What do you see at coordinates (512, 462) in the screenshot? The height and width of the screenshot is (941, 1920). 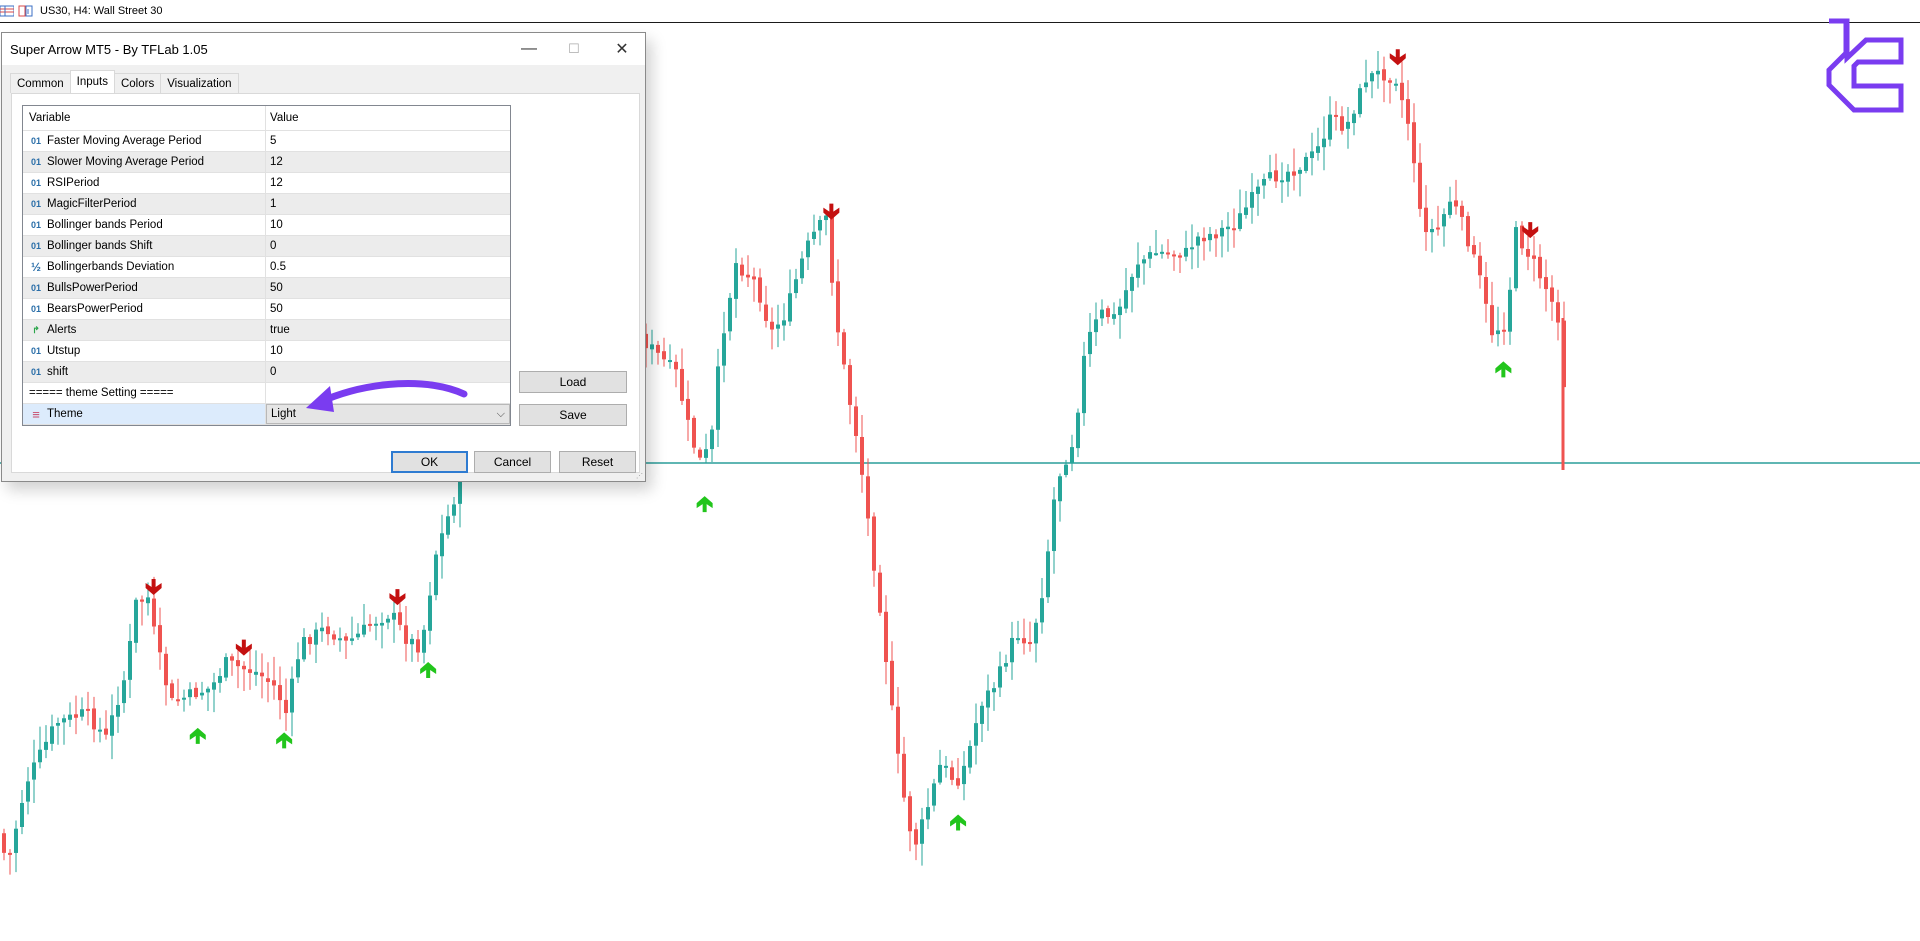 I see `cancel-button: Cancel` at bounding box center [512, 462].